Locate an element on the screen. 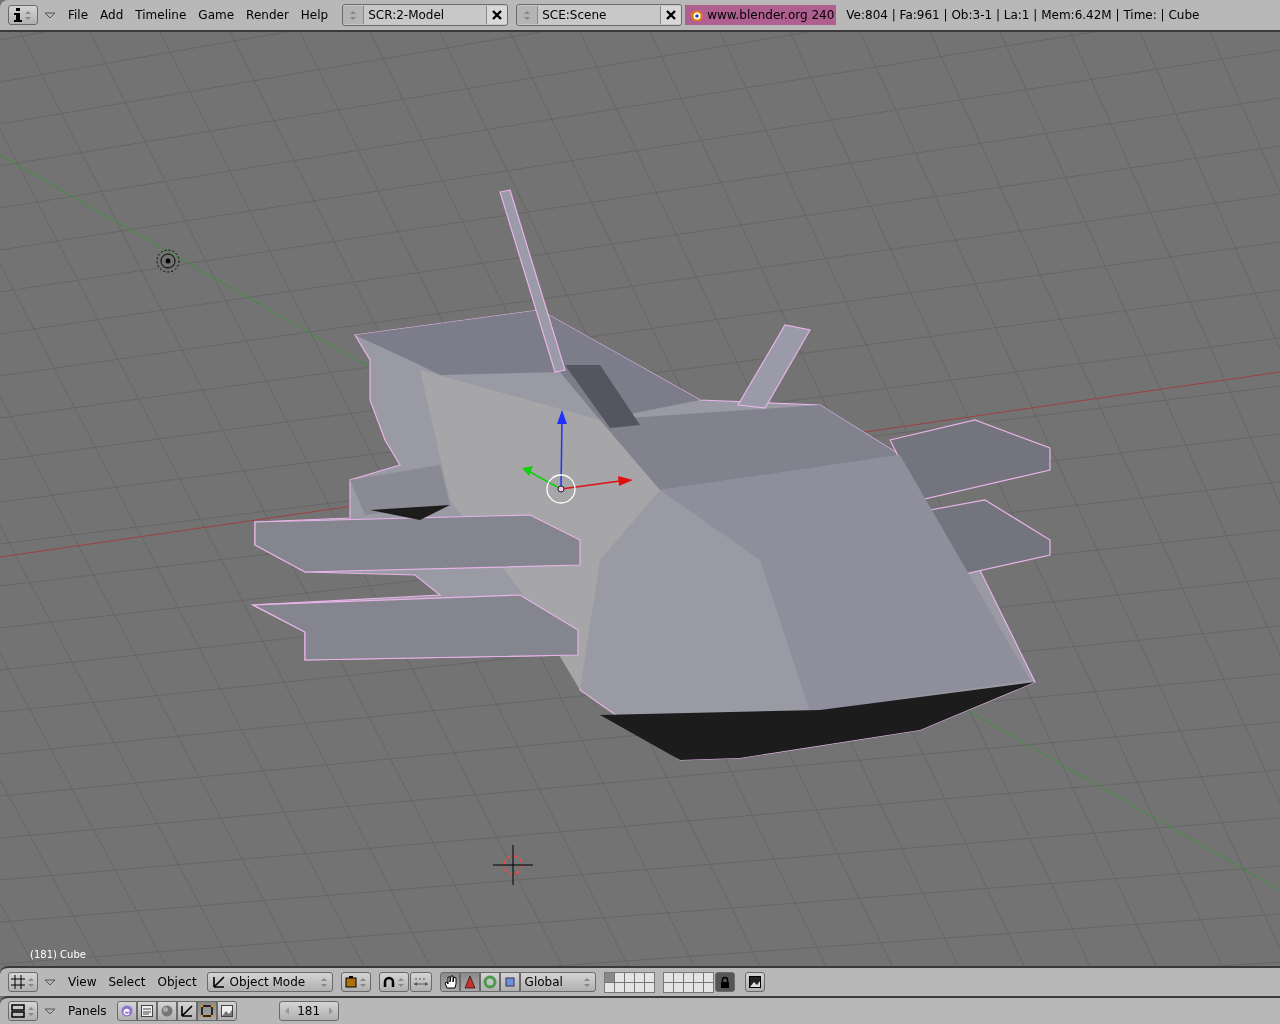  translate-button is located at coordinates (469, 982).